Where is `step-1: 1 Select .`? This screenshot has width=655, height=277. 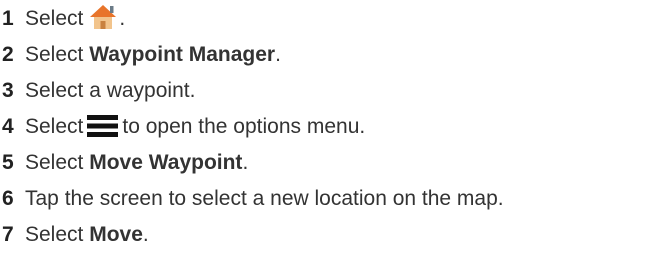
step-1: 1 Select . is located at coordinates (62, 19).